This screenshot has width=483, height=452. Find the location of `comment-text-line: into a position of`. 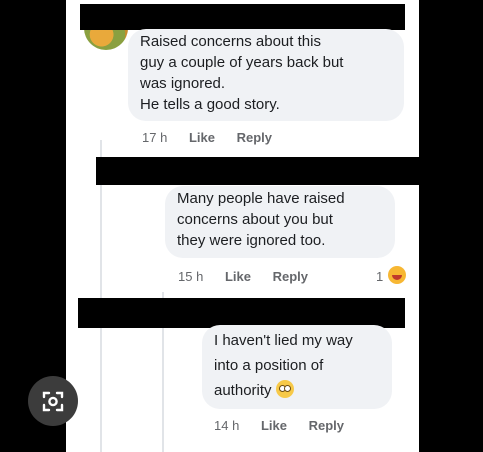

comment-text-line: into a position of is located at coordinates (269, 365).